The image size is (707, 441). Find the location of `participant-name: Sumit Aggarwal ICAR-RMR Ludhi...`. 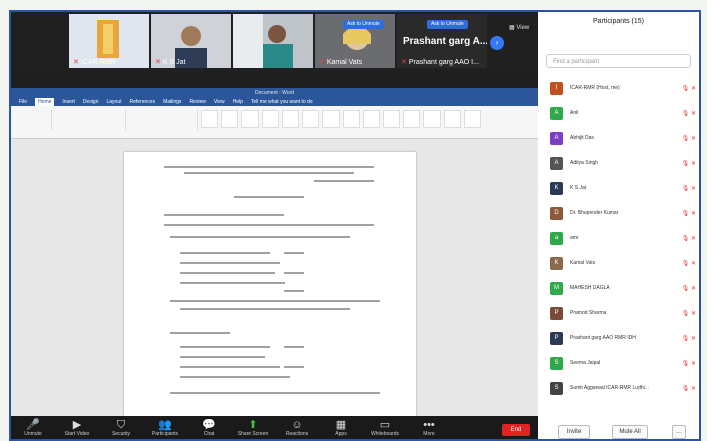

participant-name: Sumit Aggarwal ICAR-RMR Ludhi... is located at coordinates (609, 388).